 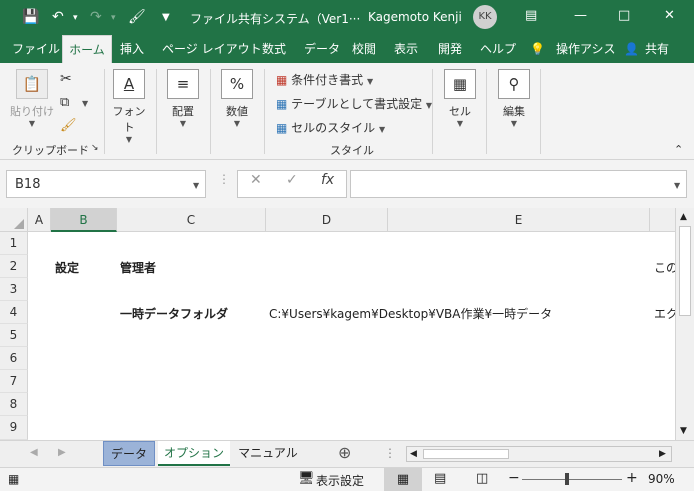 What do you see at coordinates (327, 180) in the screenshot?
I see `insert-function-button: fx` at bounding box center [327, 180].